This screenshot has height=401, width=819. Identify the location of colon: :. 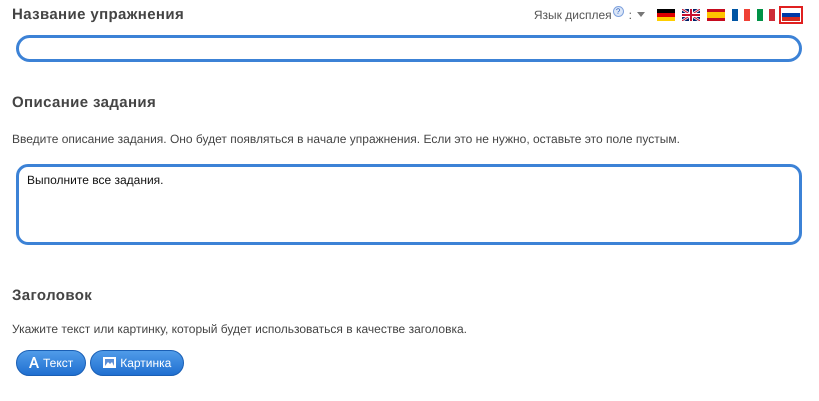
(630, 15).